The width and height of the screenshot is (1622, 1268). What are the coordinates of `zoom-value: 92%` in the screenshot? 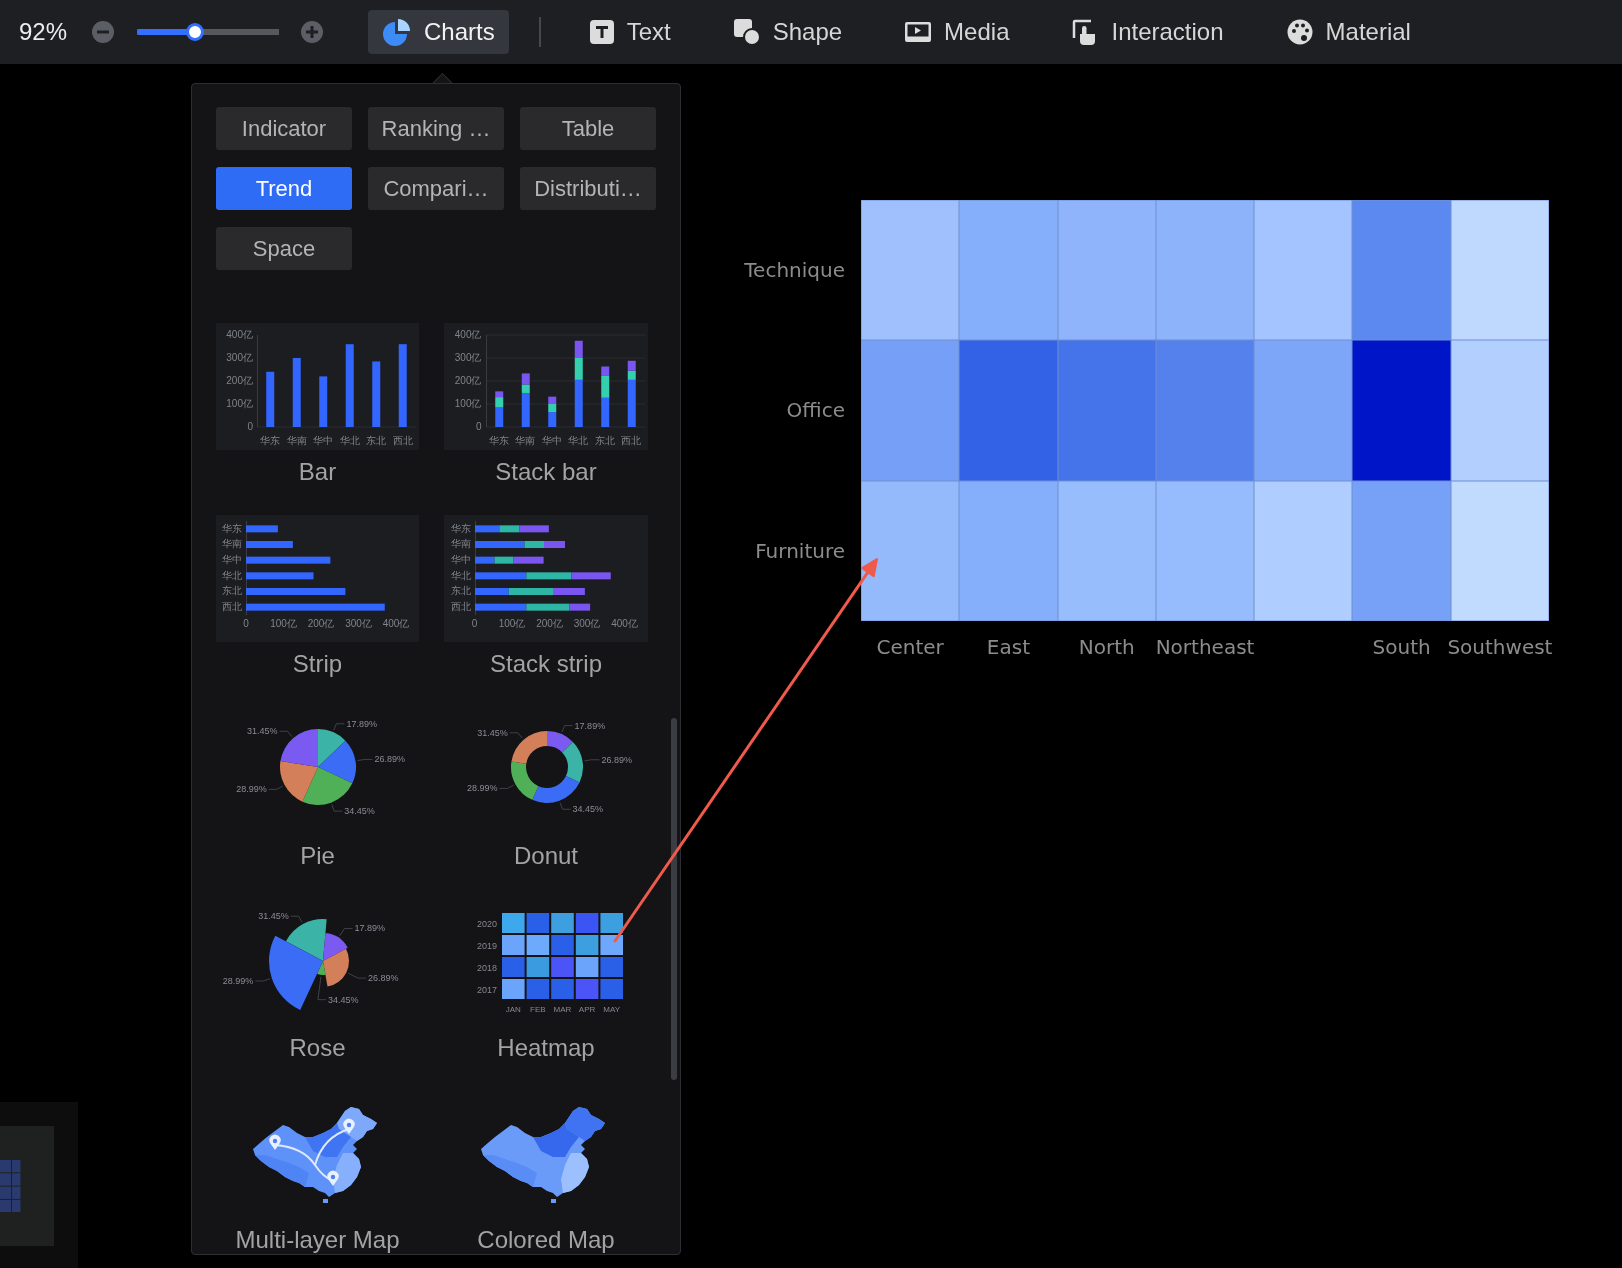 It's located at (44, 32).